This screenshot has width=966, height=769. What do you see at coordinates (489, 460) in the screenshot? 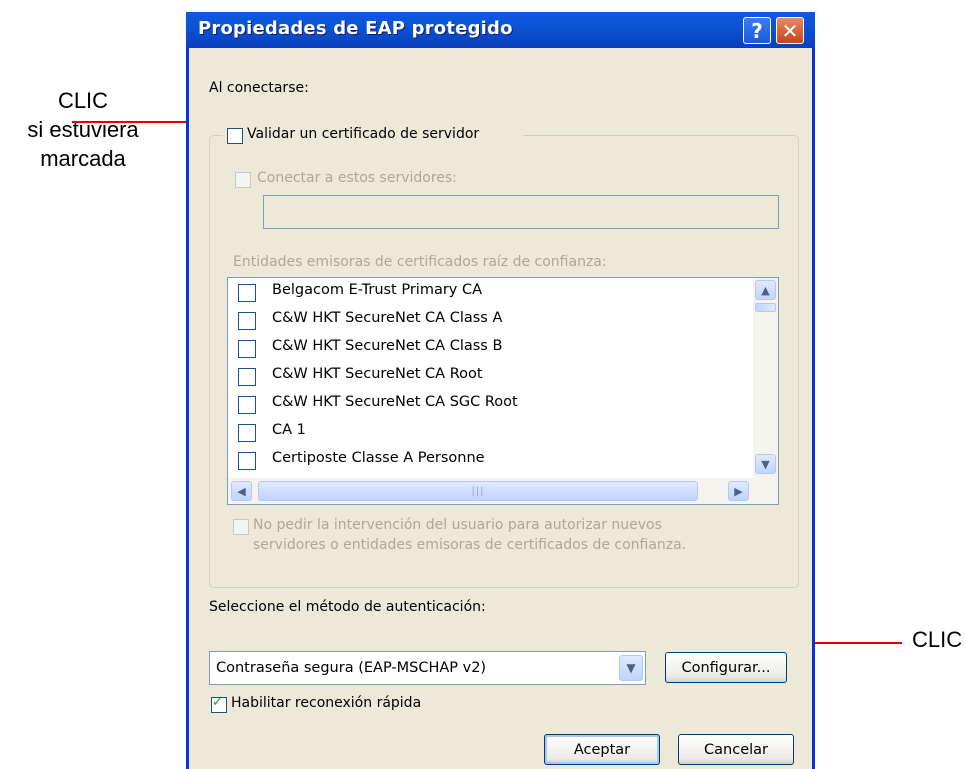
I see `list-item: Certiposte Classe A Personne` at bounding box center [489, 460].